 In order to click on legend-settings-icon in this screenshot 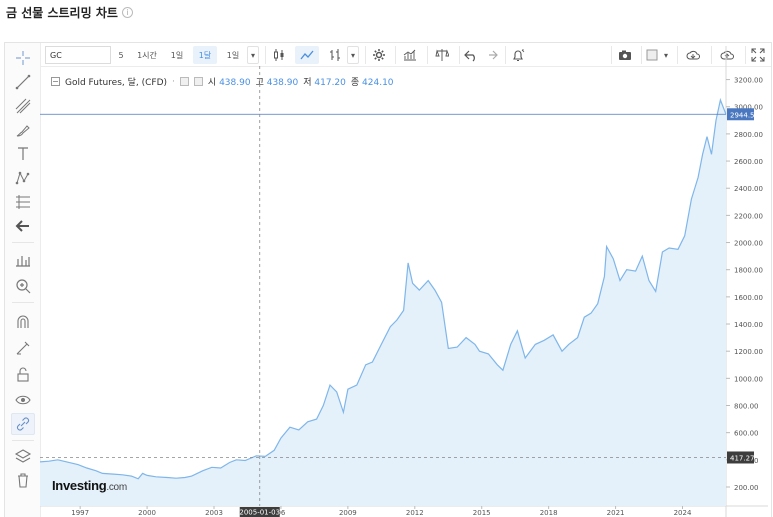, I will do `click(184, 81)`.